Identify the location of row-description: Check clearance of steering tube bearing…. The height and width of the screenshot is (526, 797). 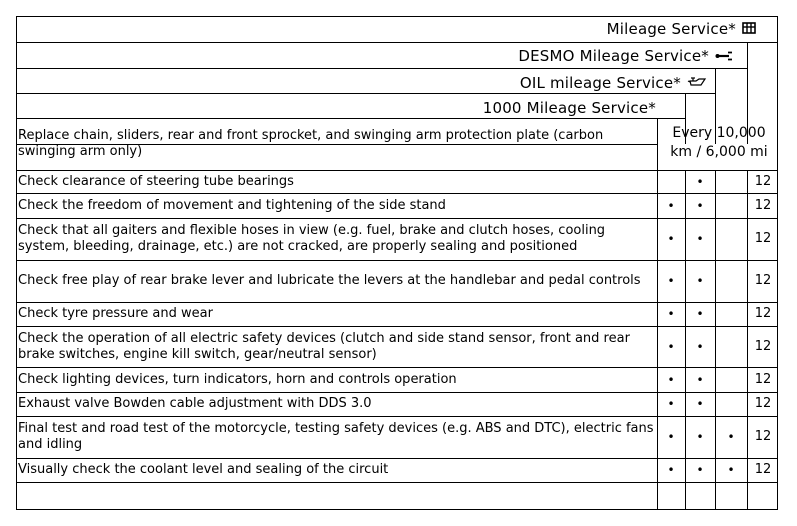
(156, 181).